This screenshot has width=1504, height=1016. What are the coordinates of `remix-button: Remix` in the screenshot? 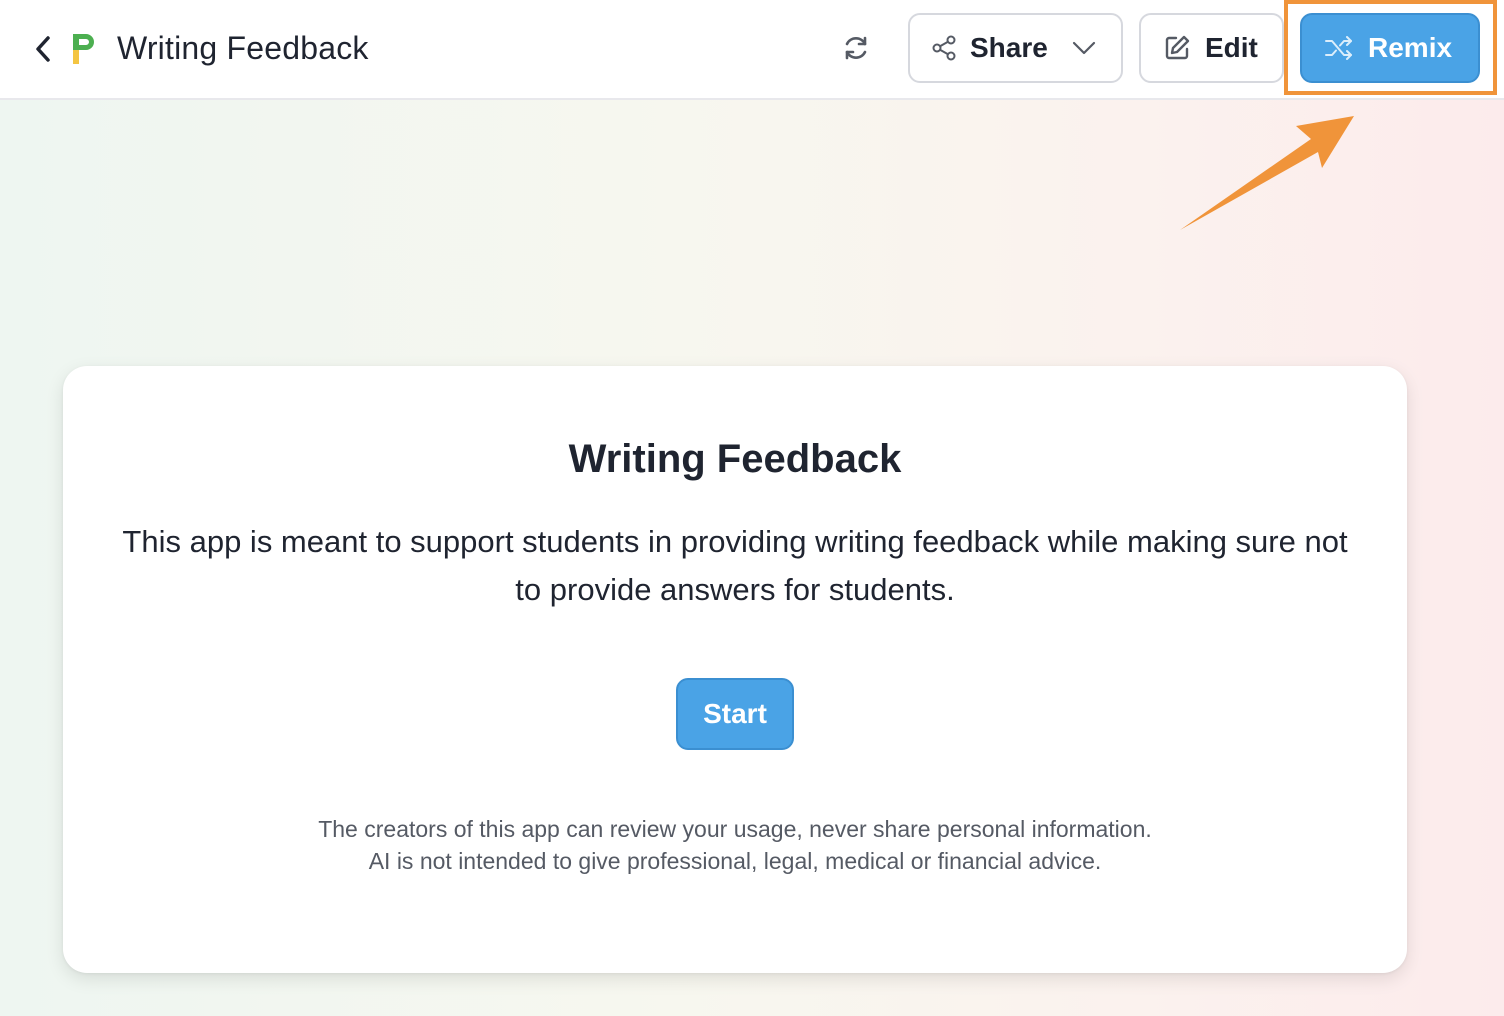 It's located at (1390, 48).